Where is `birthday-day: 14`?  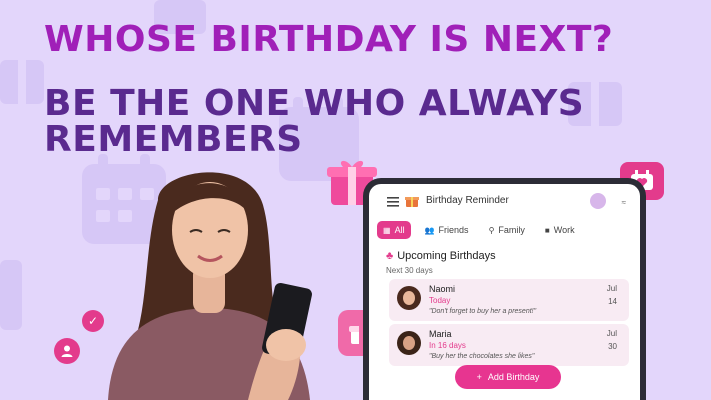
birthday-day: 14 is located at coordinates (612, 301).